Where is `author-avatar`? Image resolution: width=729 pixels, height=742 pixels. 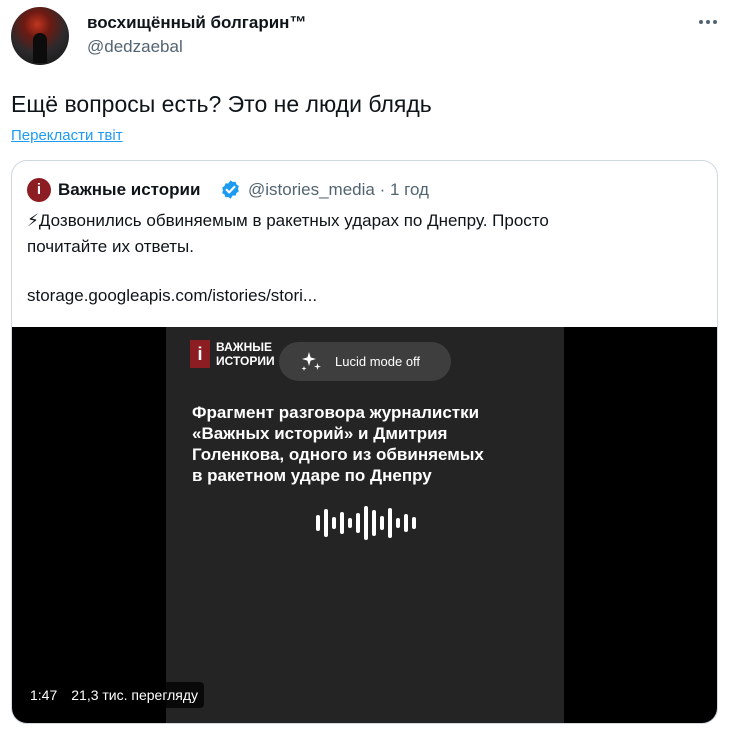 author-avatar is located at coordinates (40, 36).